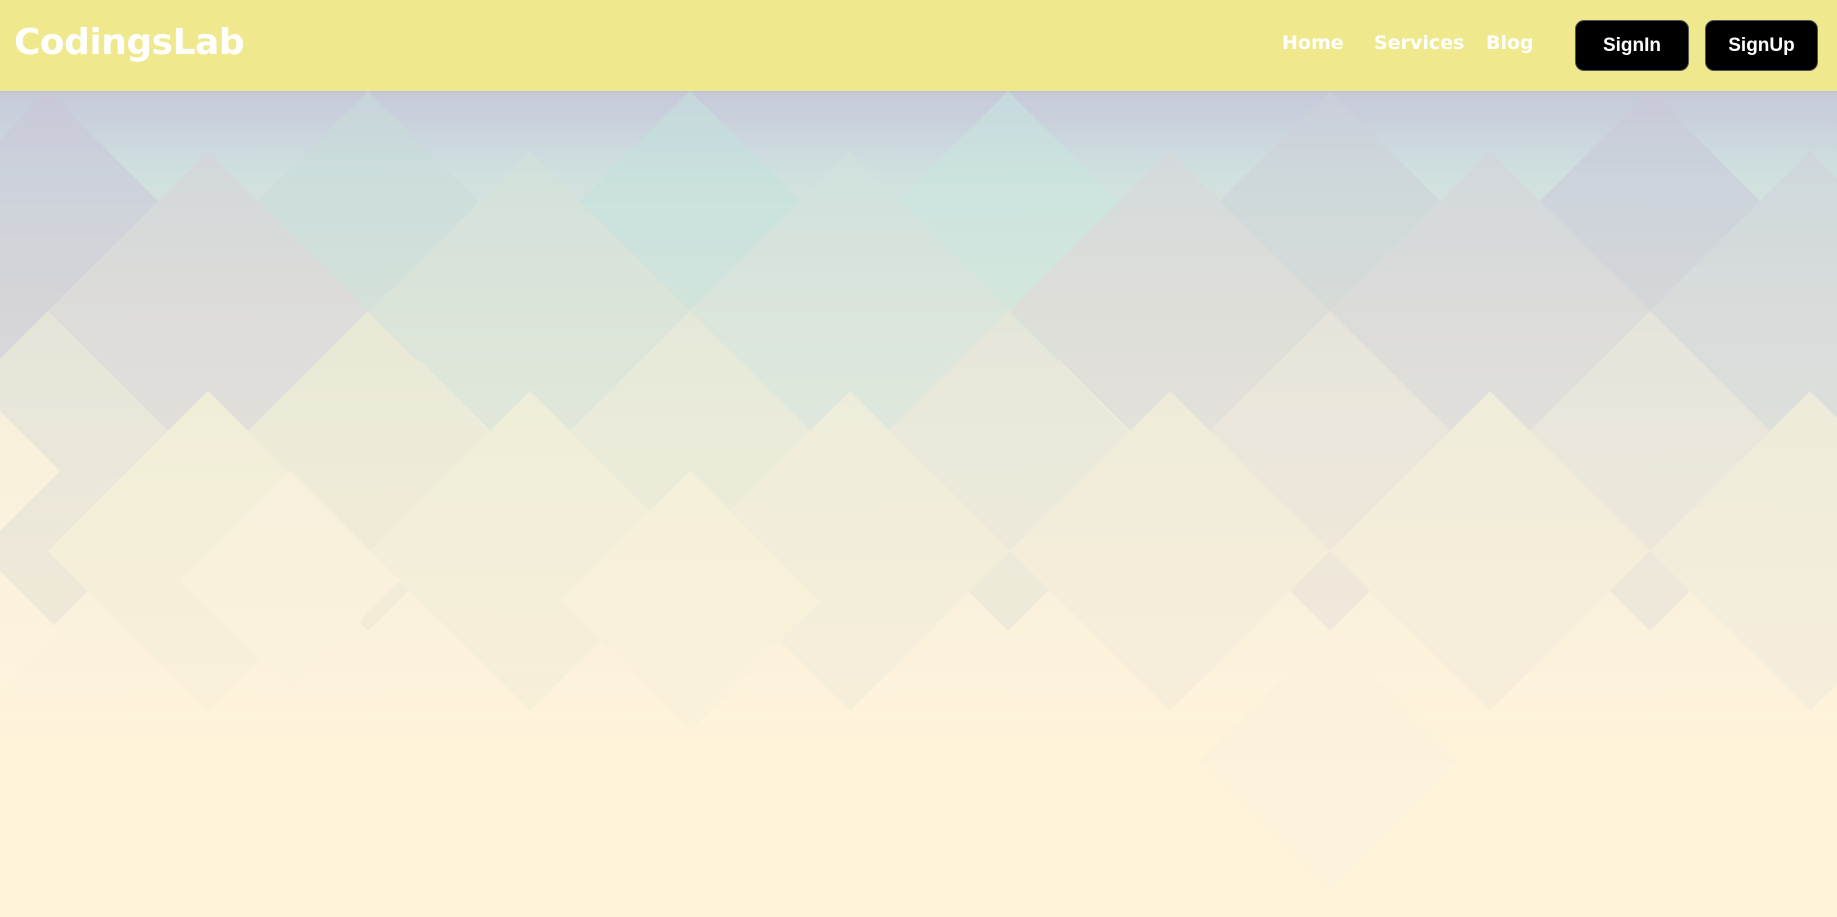  I want to click on nav-link-services: Services, so click(1419, 43).